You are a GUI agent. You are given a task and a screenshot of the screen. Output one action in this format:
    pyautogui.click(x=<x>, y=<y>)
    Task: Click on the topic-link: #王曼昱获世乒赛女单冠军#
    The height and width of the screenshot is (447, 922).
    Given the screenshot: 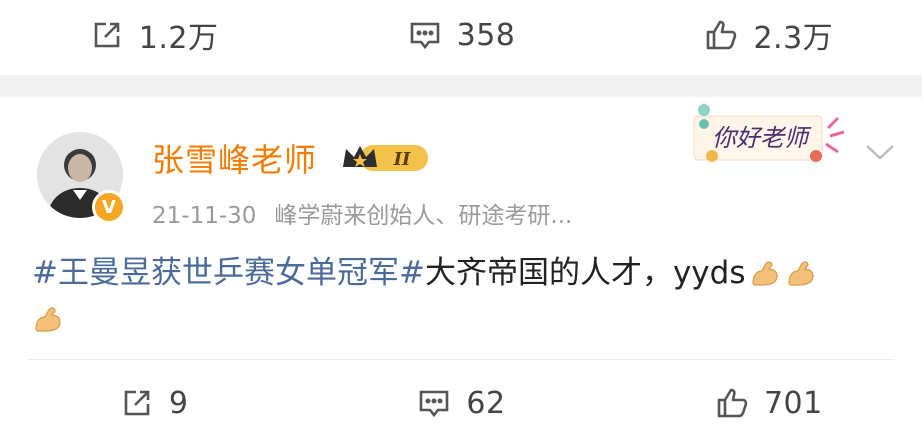 What is the action you would take?
    pyautogui.click(x=228, y=273)
    